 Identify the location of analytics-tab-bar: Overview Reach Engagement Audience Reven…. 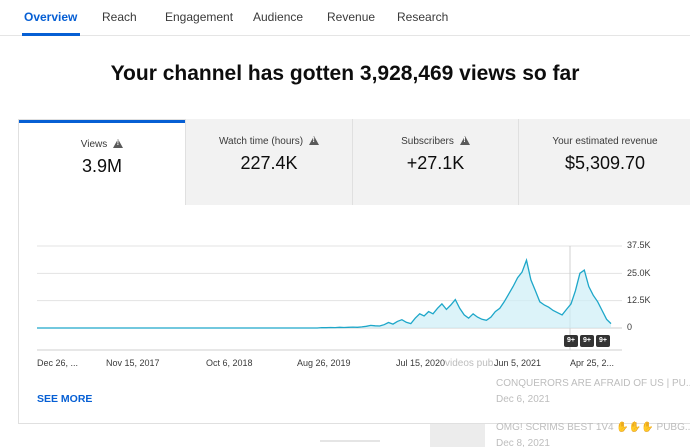
(345, 18).